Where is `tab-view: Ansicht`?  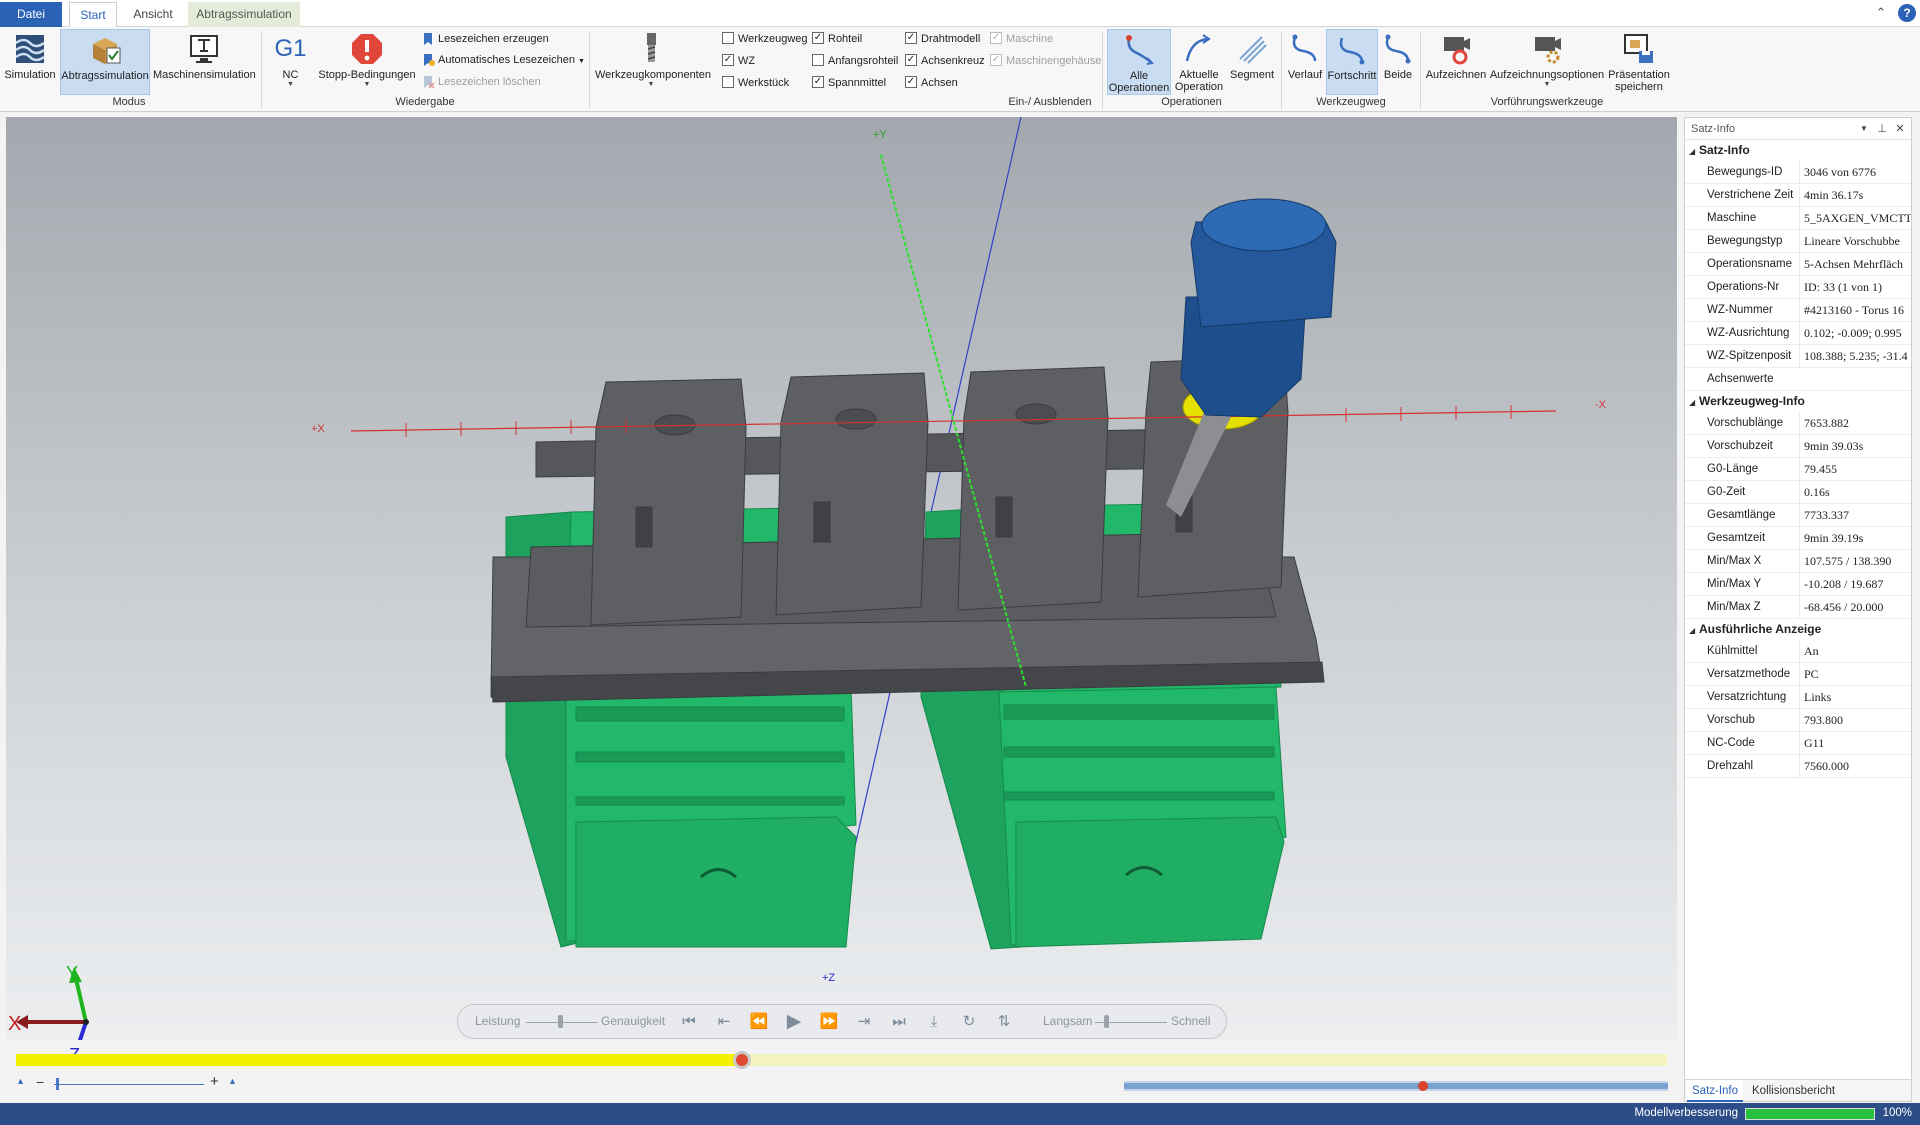 tab-view: Ansicht is located at coordinates (153, 14).